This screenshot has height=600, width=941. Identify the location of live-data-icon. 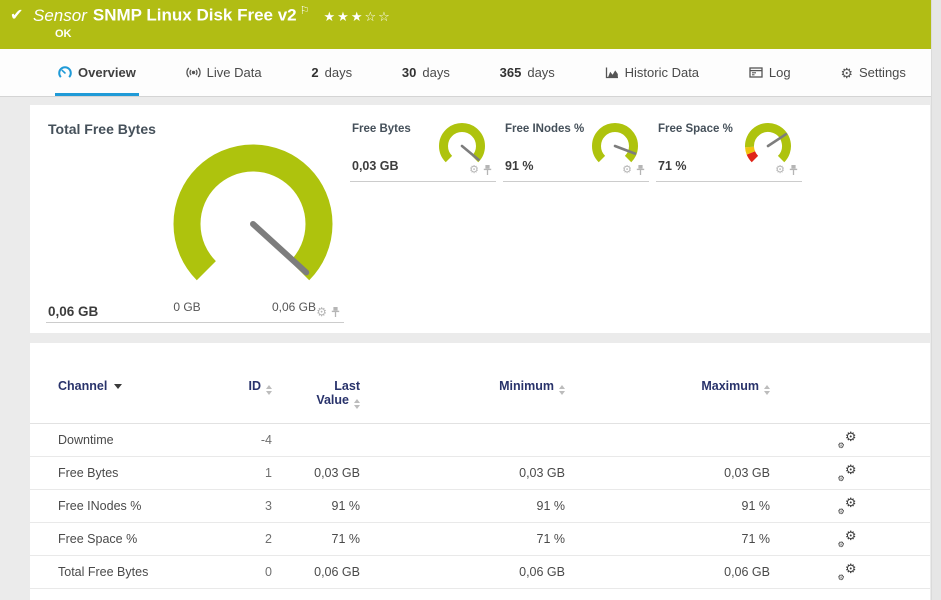
(193, 72).